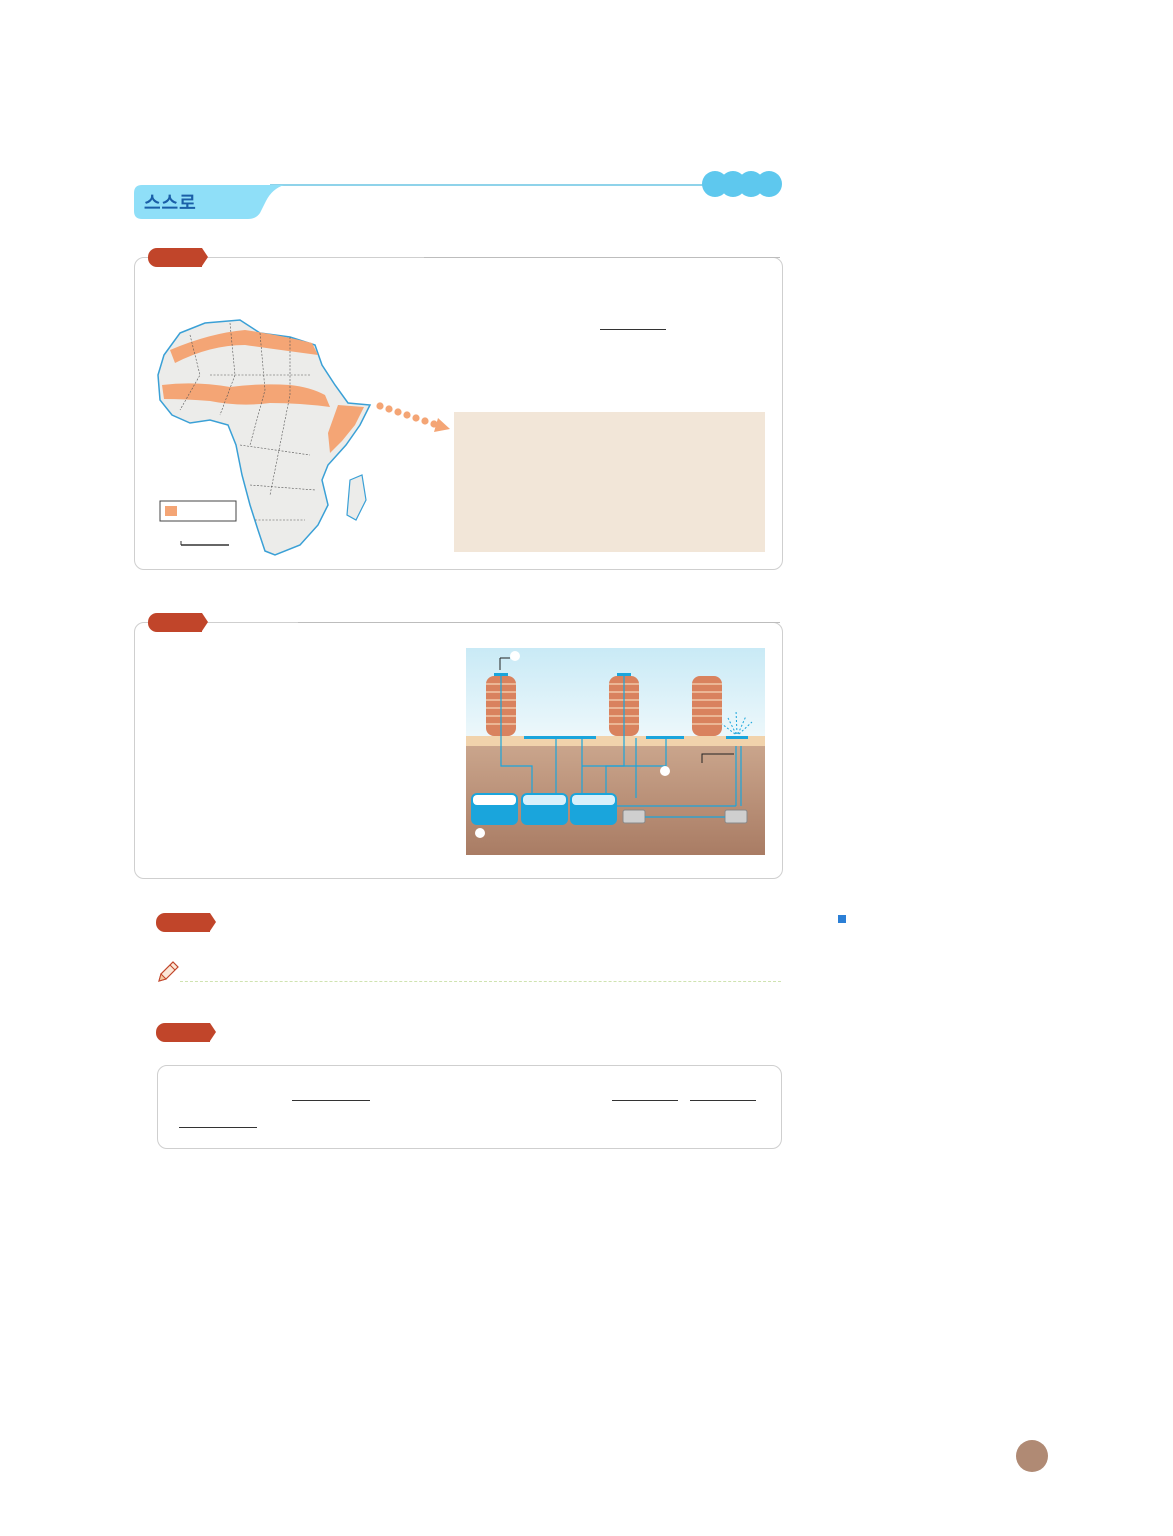  Describe the element at coordinates (842, 919) in the screenshot. I see `side-note-bullet` at that location.